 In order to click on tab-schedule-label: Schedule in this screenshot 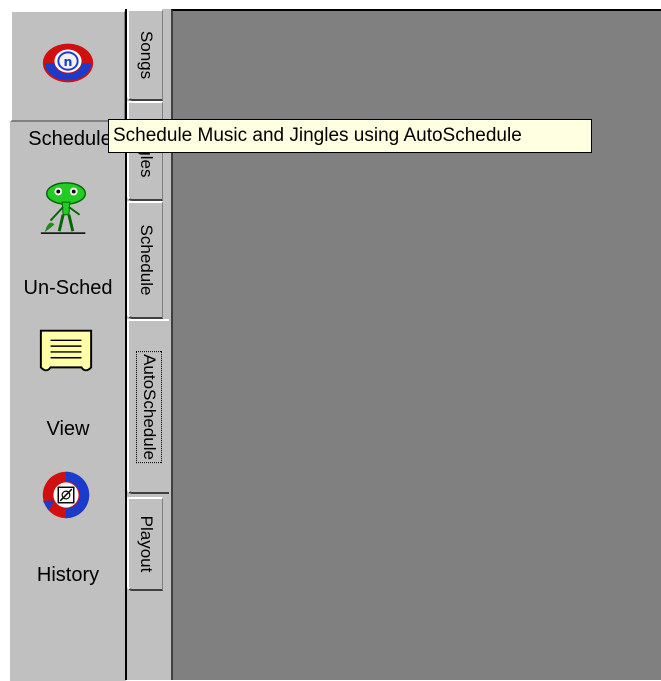, I will do `click(146, 260)`.